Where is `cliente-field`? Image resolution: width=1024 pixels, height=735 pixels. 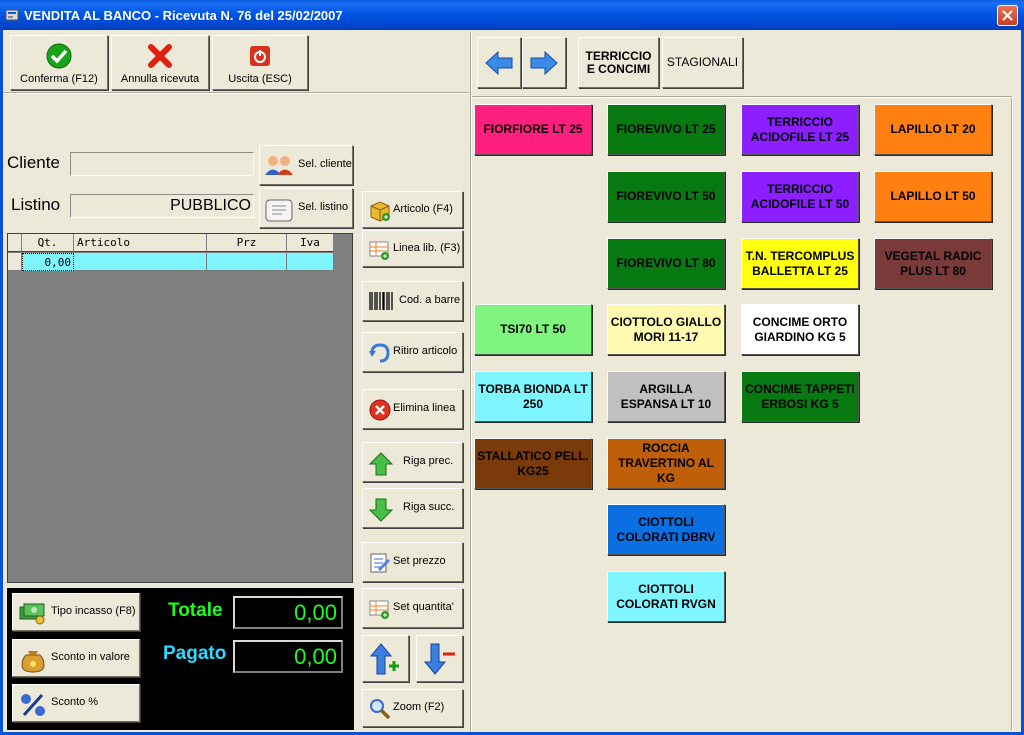 cliente-field is located at coordinates (162, 164).